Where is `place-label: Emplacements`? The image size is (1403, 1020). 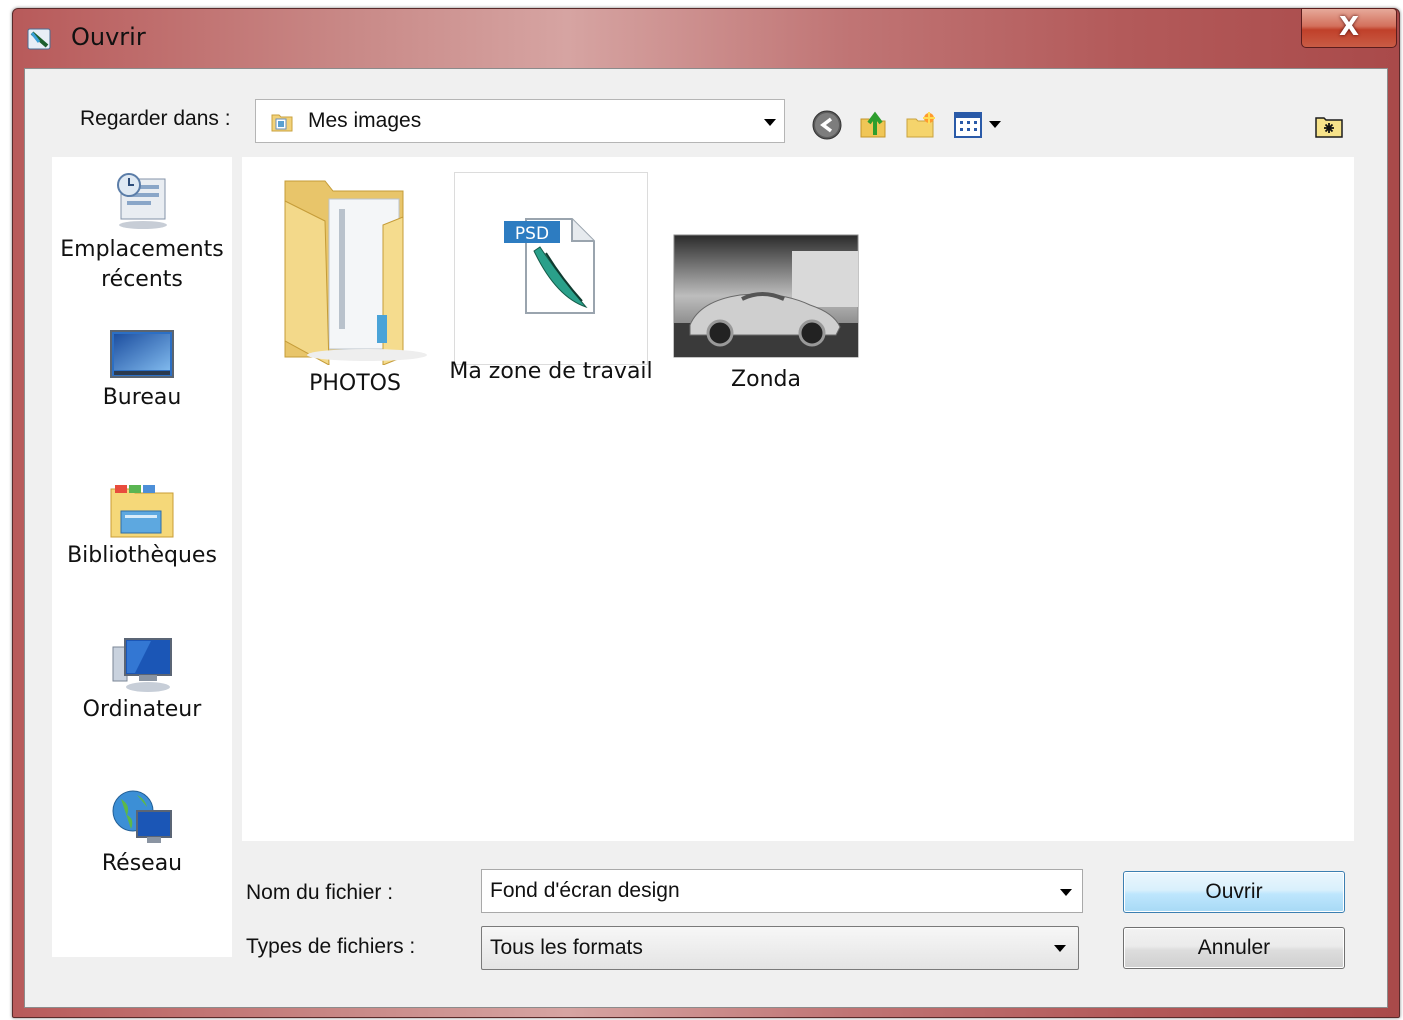
place-label: Emplacements is located at coordinates (142, 249).